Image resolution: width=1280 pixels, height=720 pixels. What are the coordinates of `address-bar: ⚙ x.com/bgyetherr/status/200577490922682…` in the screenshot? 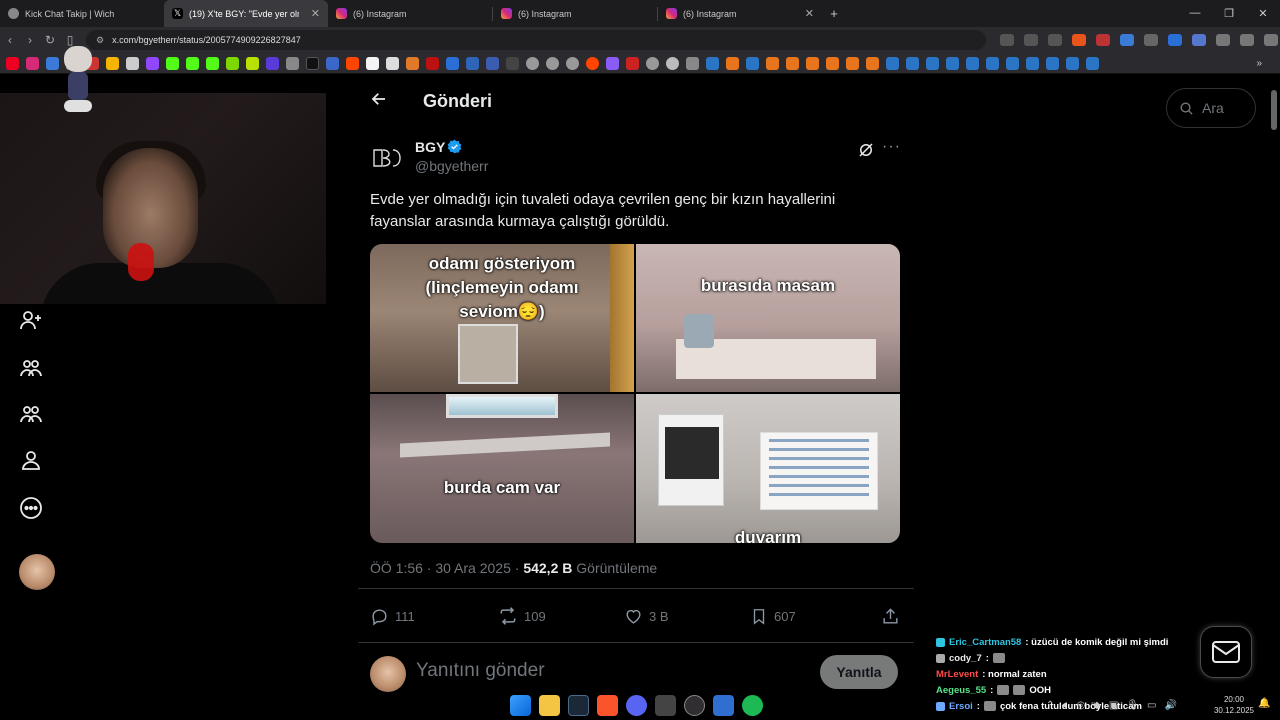 It's located at (536, 40).